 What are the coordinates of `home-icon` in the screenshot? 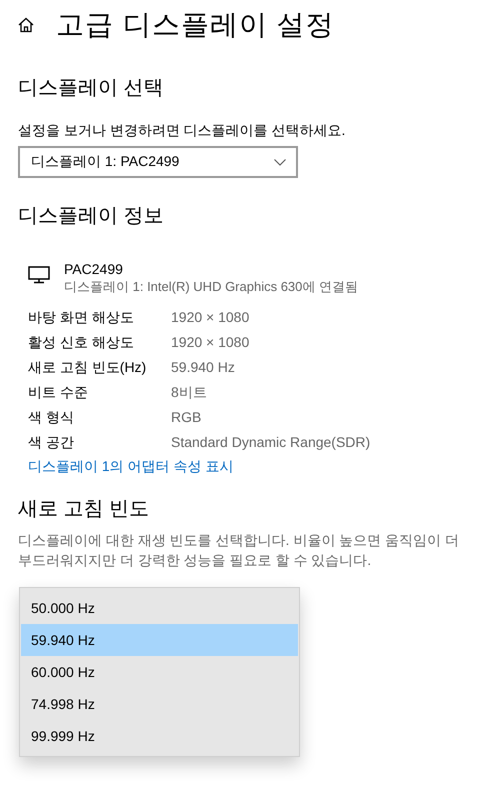 It's located at (26, 25).